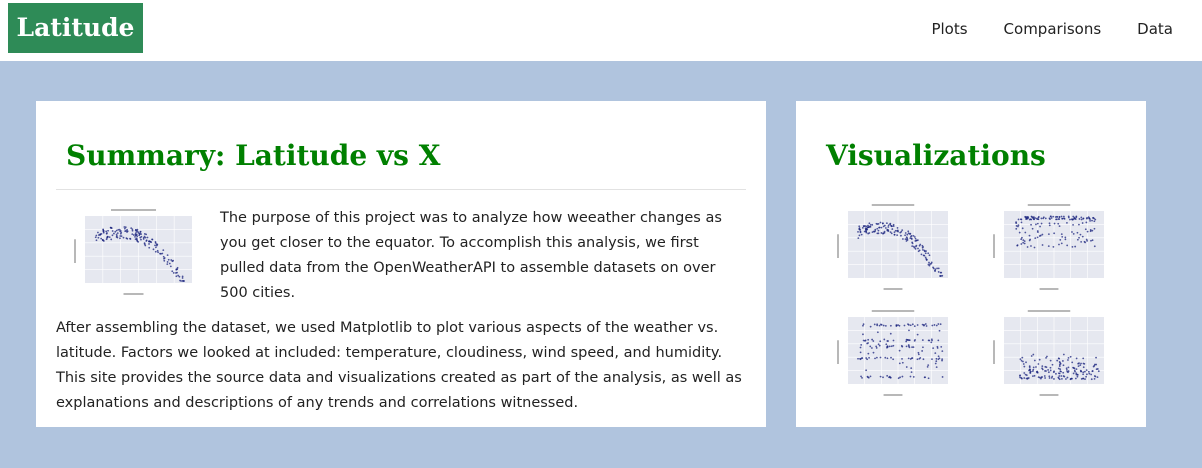  I want to click on nav-links: Plots Comparisons Data, so click(1052, 28).